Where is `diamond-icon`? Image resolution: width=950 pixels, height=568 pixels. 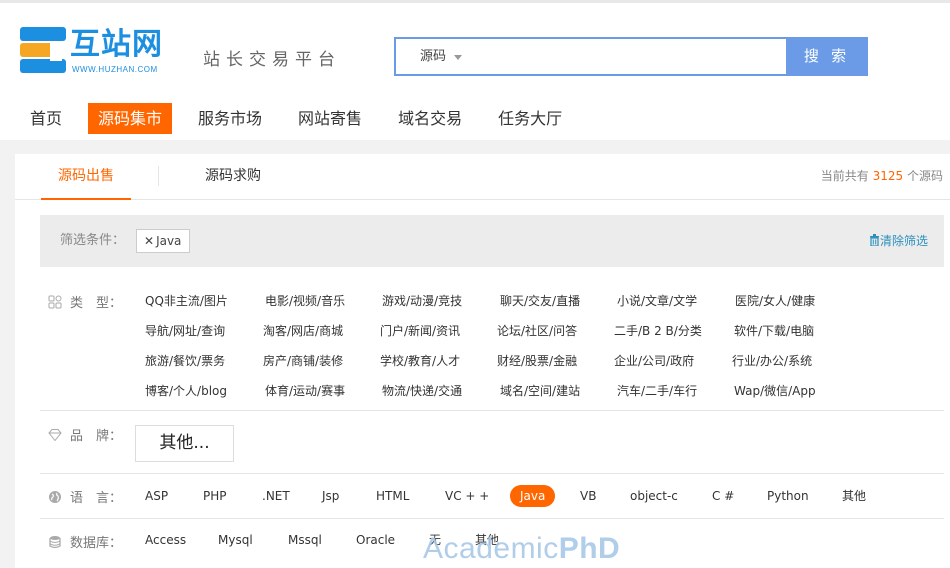 diamond-icon is located at coordinates (55, 435).